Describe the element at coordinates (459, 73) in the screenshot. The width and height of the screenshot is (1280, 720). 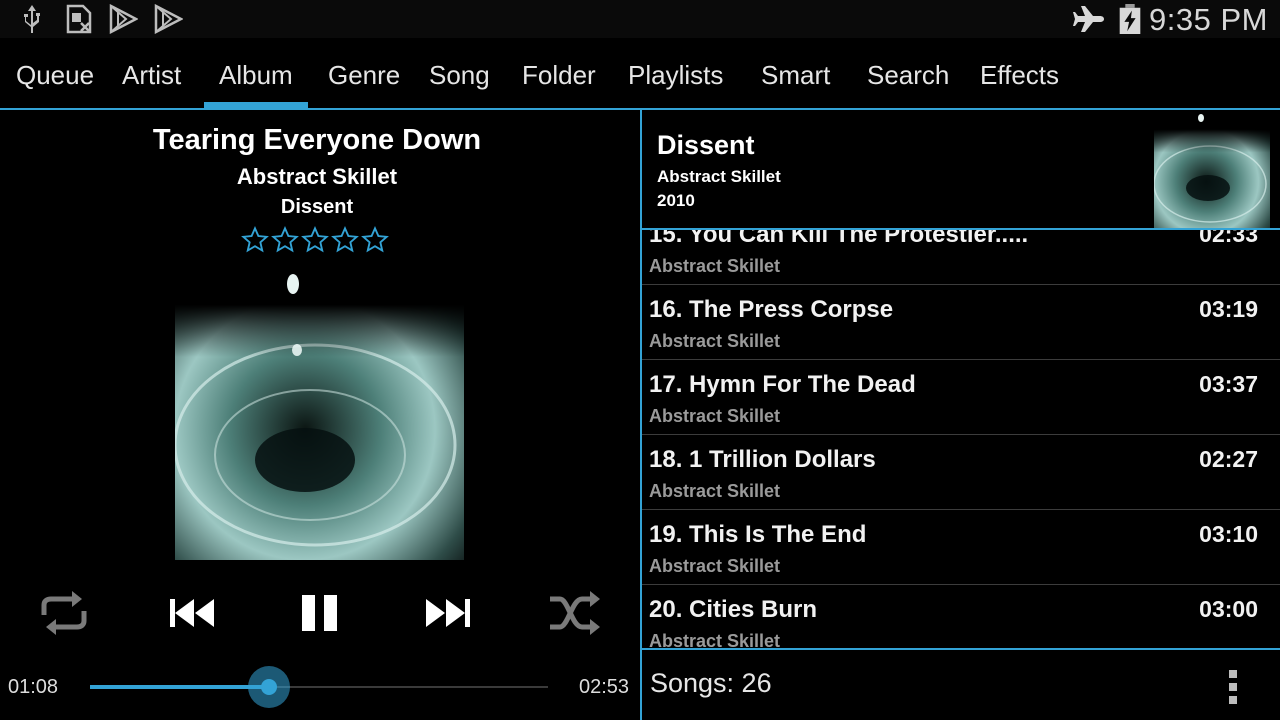
I see `tab-song: Song` at that location.